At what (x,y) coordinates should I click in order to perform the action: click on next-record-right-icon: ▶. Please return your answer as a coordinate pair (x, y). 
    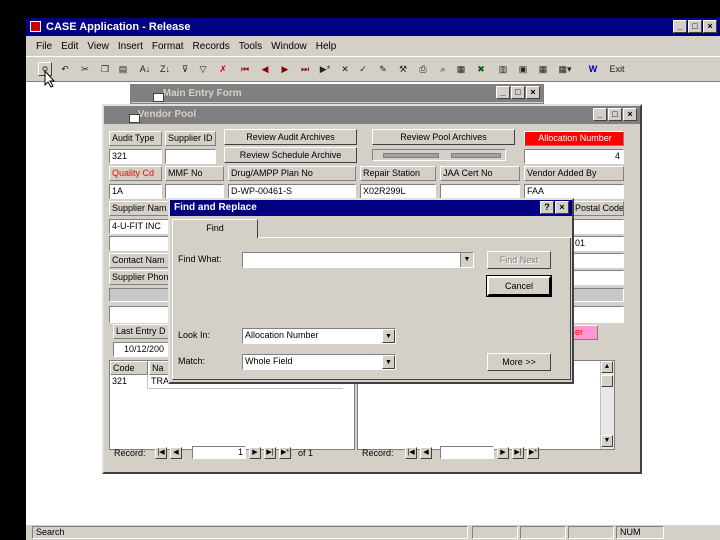
    Looking at the image, I should click on (503, 453).